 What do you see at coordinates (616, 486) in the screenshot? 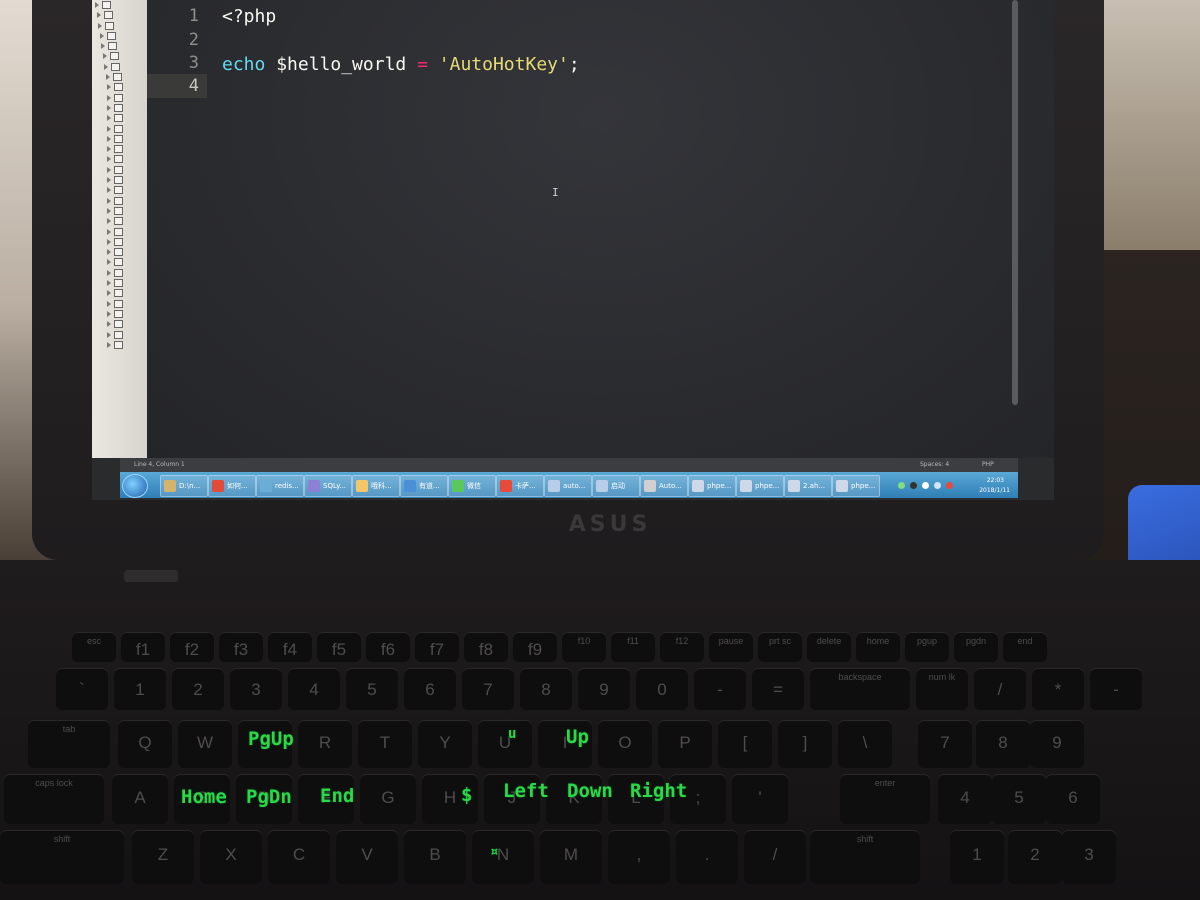
I see `taskbar-item: 启动` at bounding box center [616, 486].